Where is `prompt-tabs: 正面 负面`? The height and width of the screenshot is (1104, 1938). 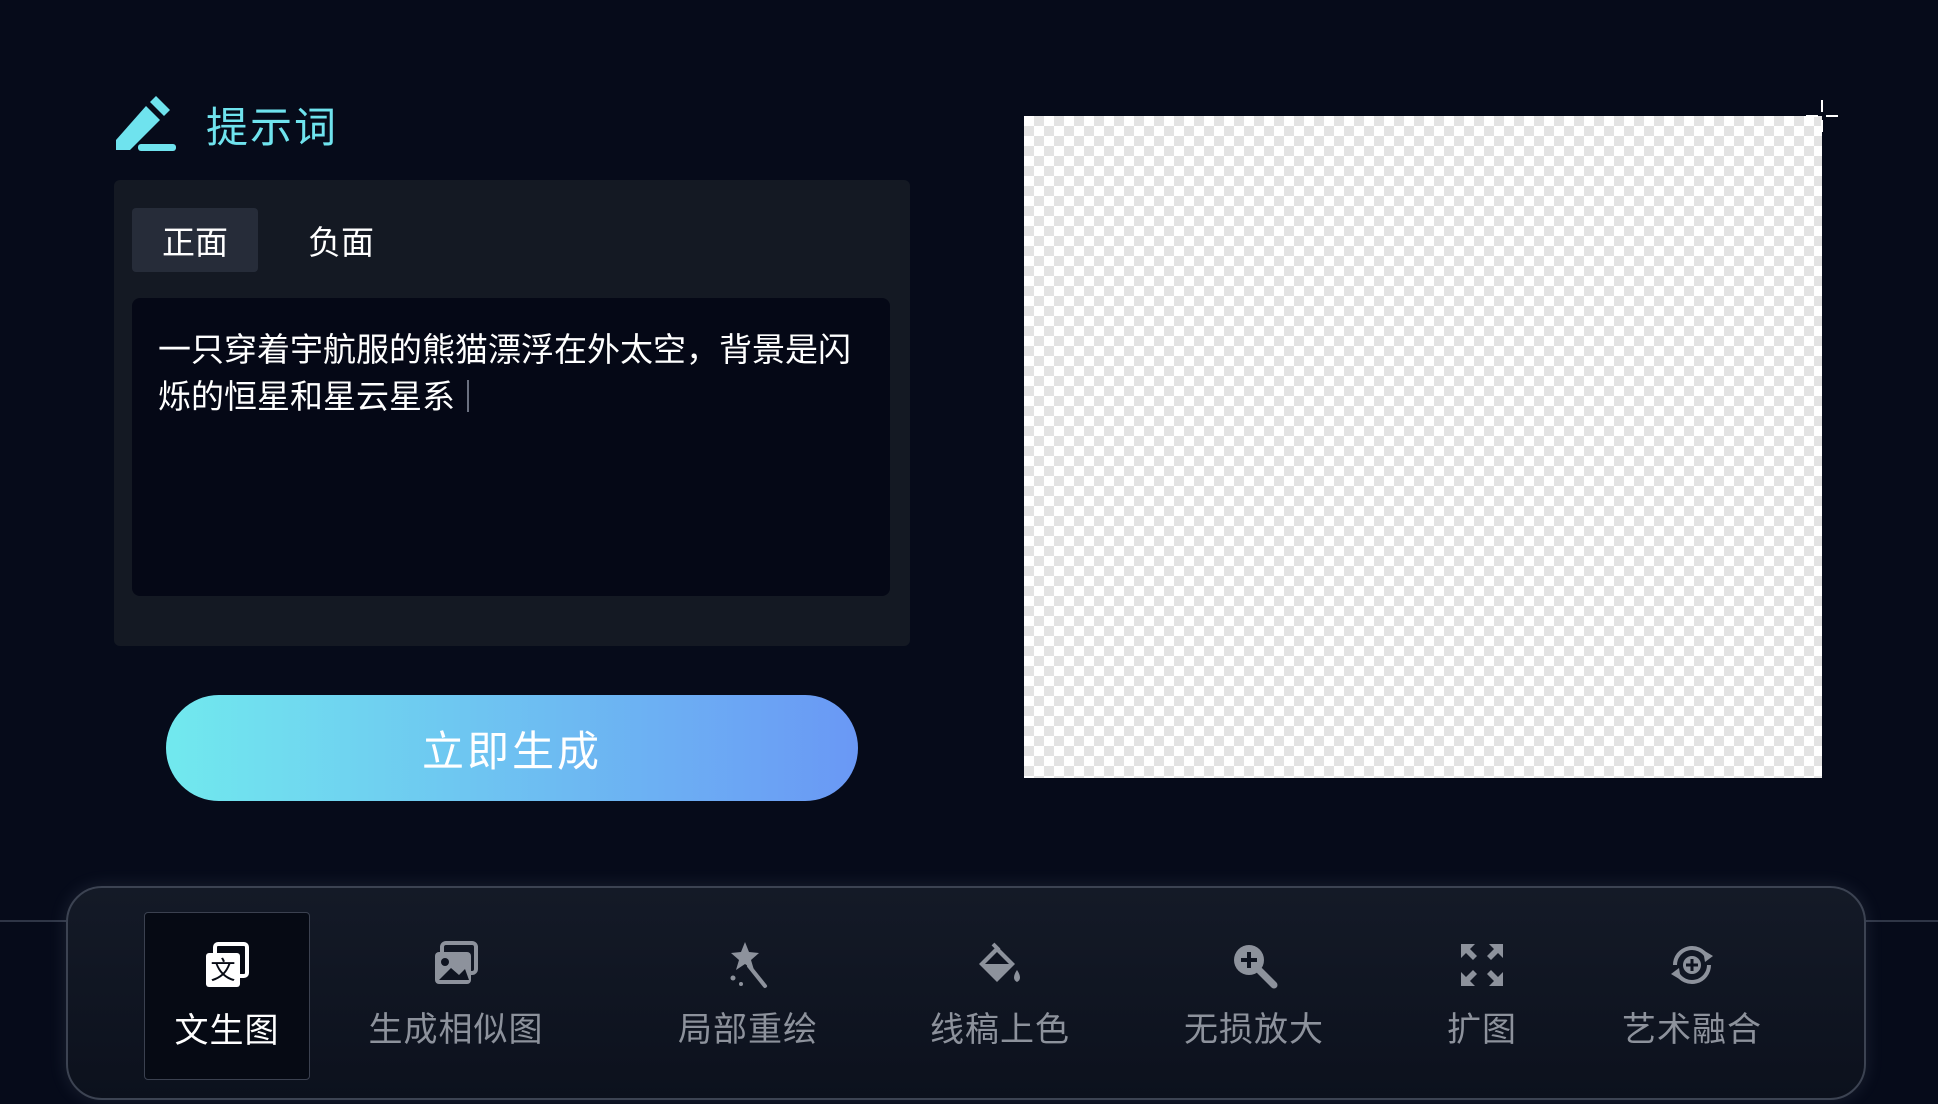 prompt-tabs: 正面 负面 is located at coordinates (268, 240).